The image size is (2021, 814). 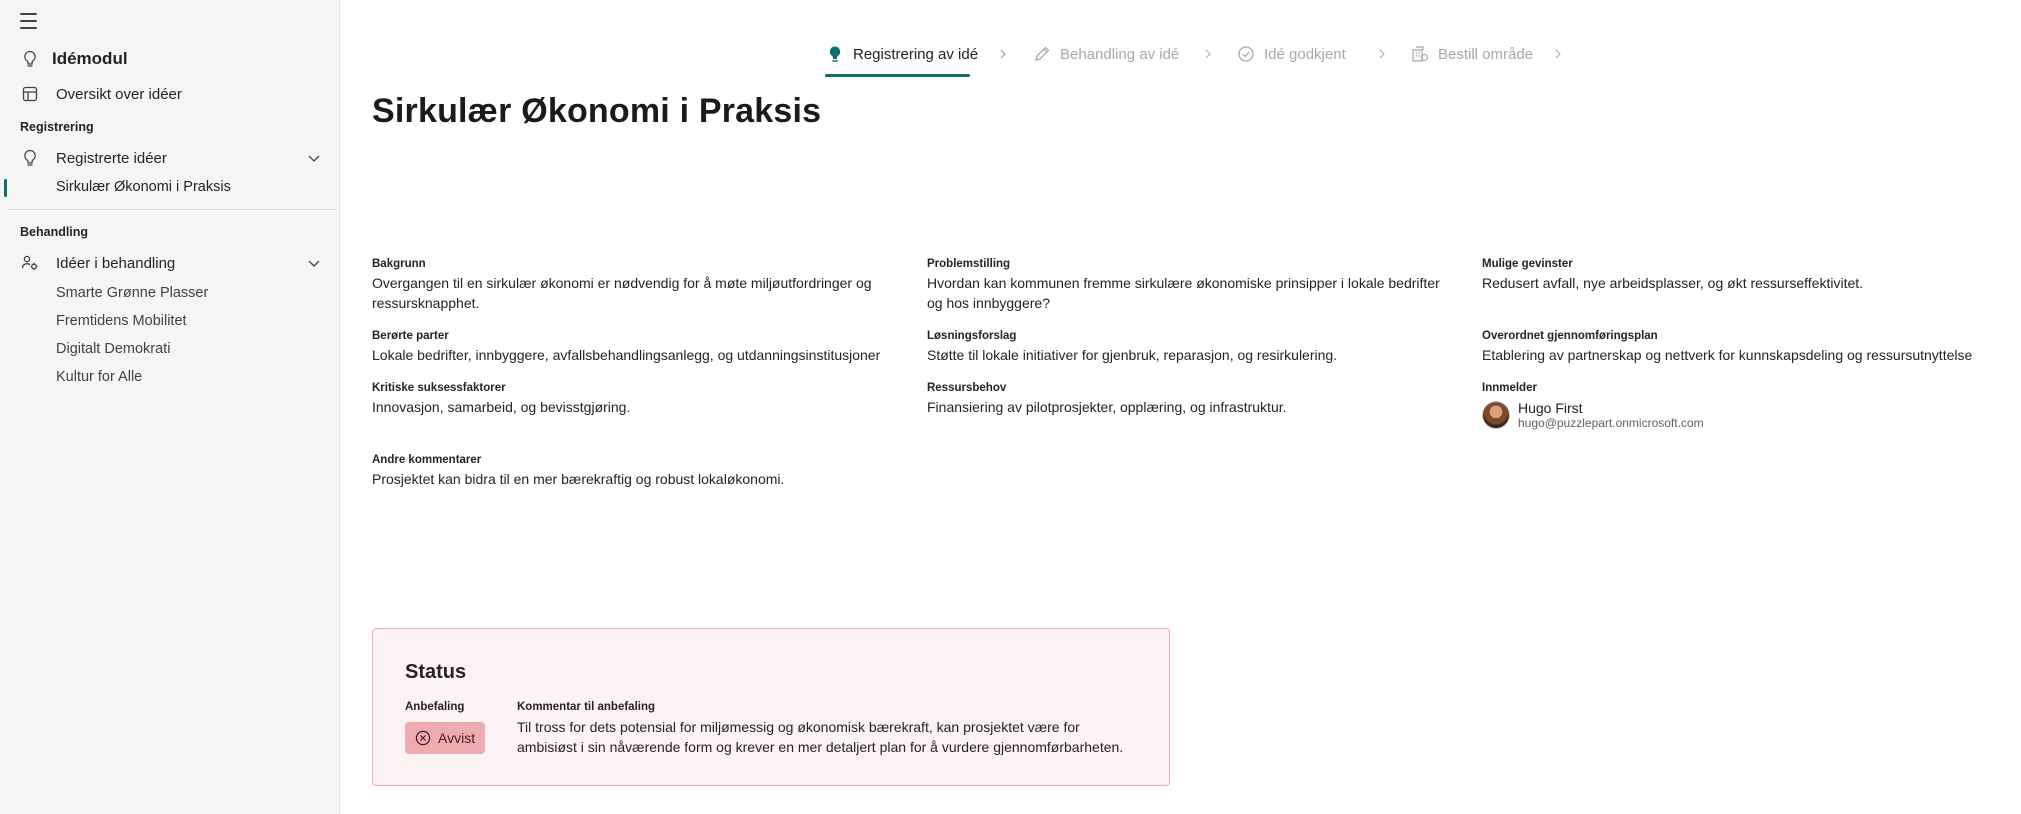 I want to click on step-approved: Idé godkjent, so click(x=1291, y=54).